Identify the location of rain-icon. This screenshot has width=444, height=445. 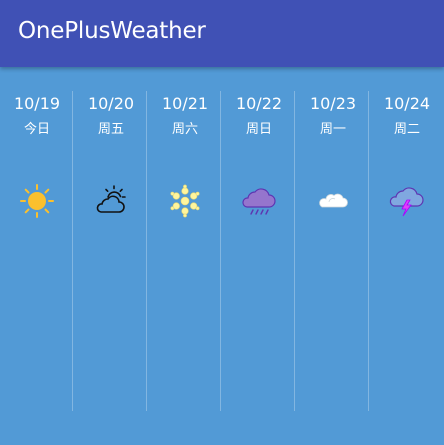
(259, 201).